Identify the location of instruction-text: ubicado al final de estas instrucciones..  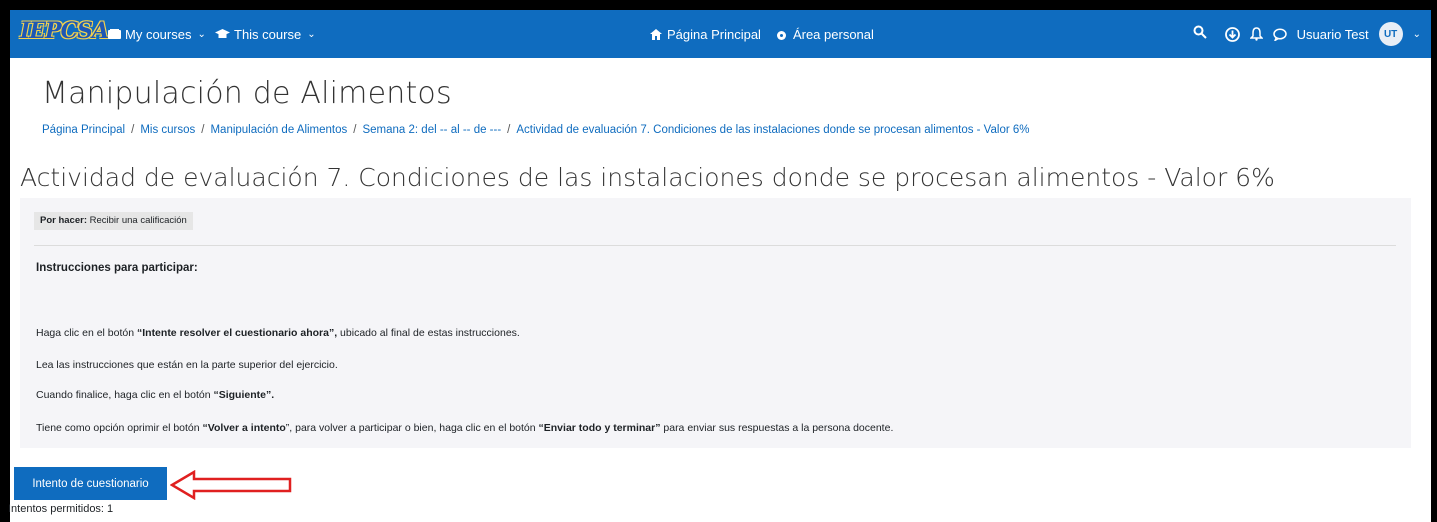
(428, 333).